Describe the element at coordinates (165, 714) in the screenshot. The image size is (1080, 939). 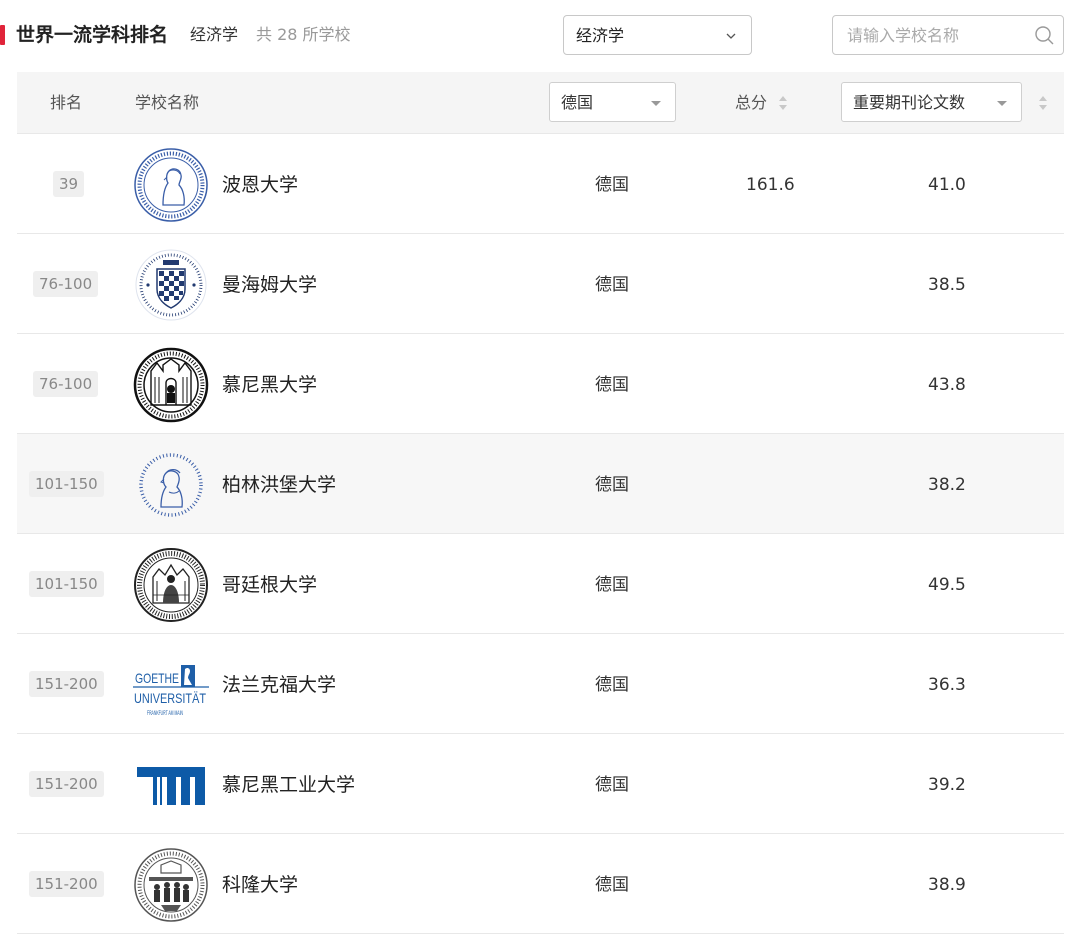
I see `svg-text: FRANKFURT AM MAIN` at that location.